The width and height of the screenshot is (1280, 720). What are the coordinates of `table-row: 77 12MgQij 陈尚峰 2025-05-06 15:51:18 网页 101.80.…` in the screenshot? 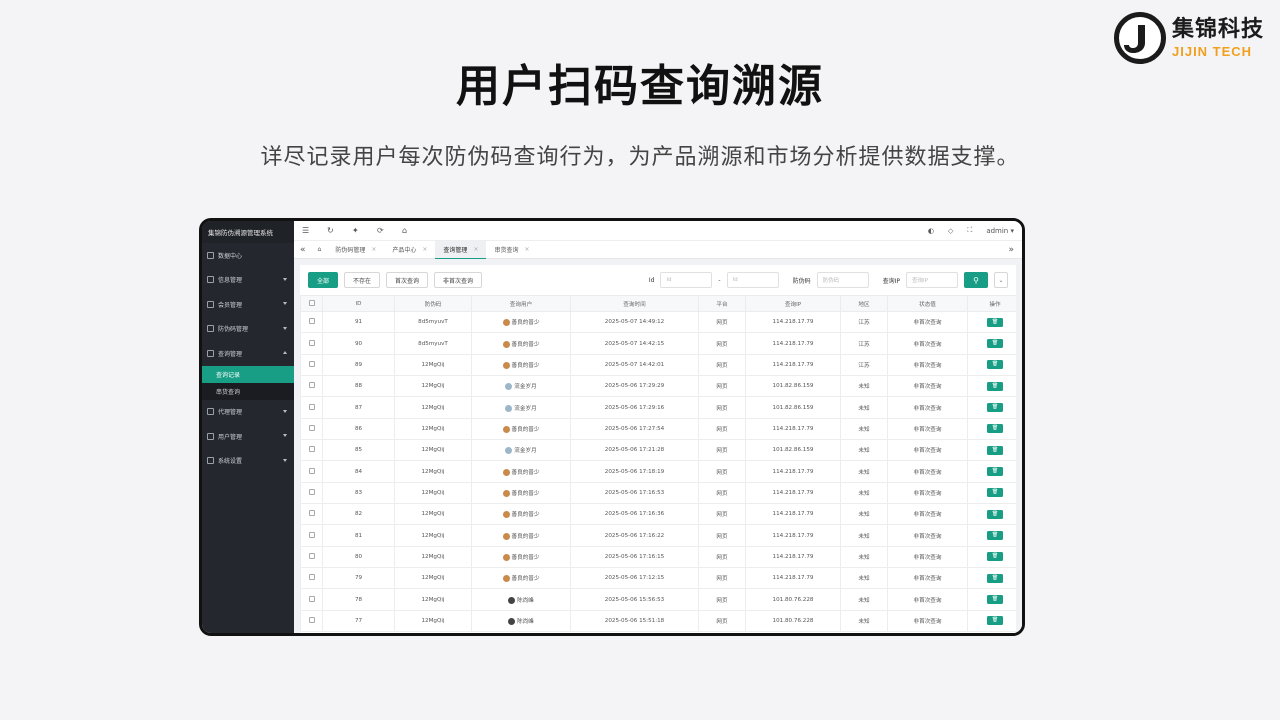 It's located at (658, 621).